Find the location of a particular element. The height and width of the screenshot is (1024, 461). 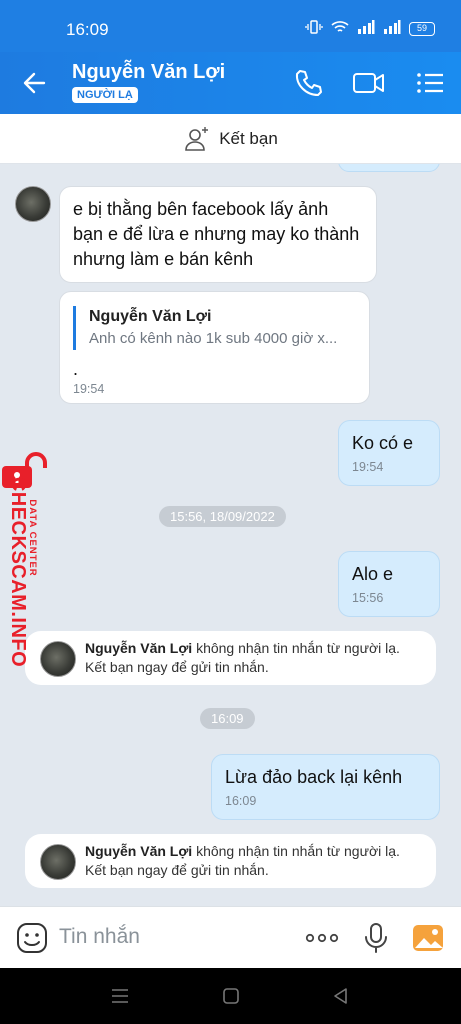

status-icons: 59 is located at coordinates (370, 28).